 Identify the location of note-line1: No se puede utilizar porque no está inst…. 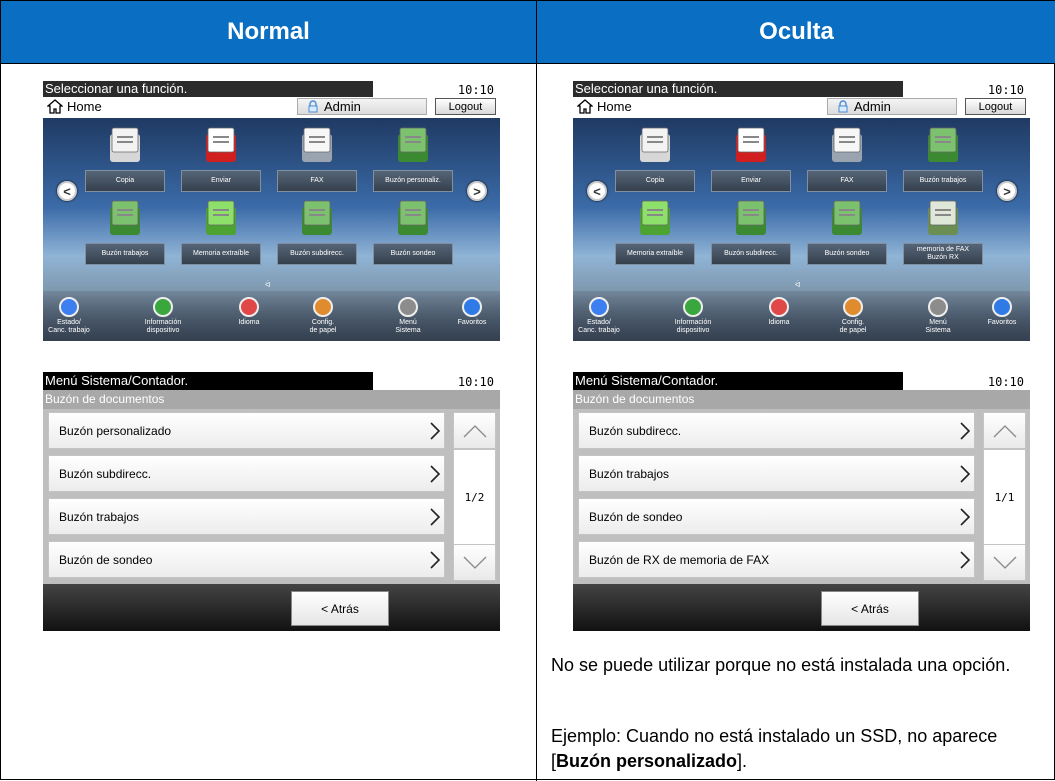
(781, 665).